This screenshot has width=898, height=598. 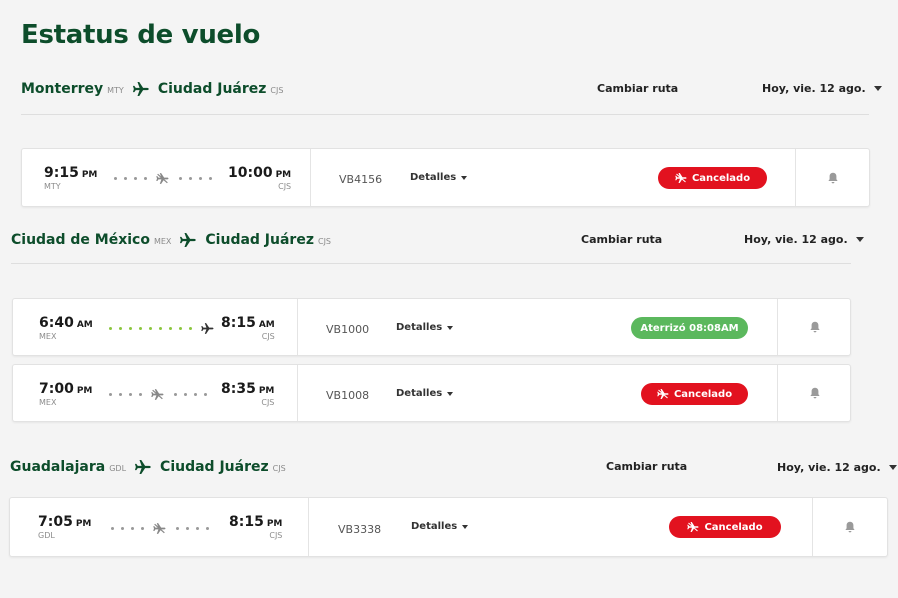 I want to click on departure: 7:05 PM GDL, so click(x=64, y=527).